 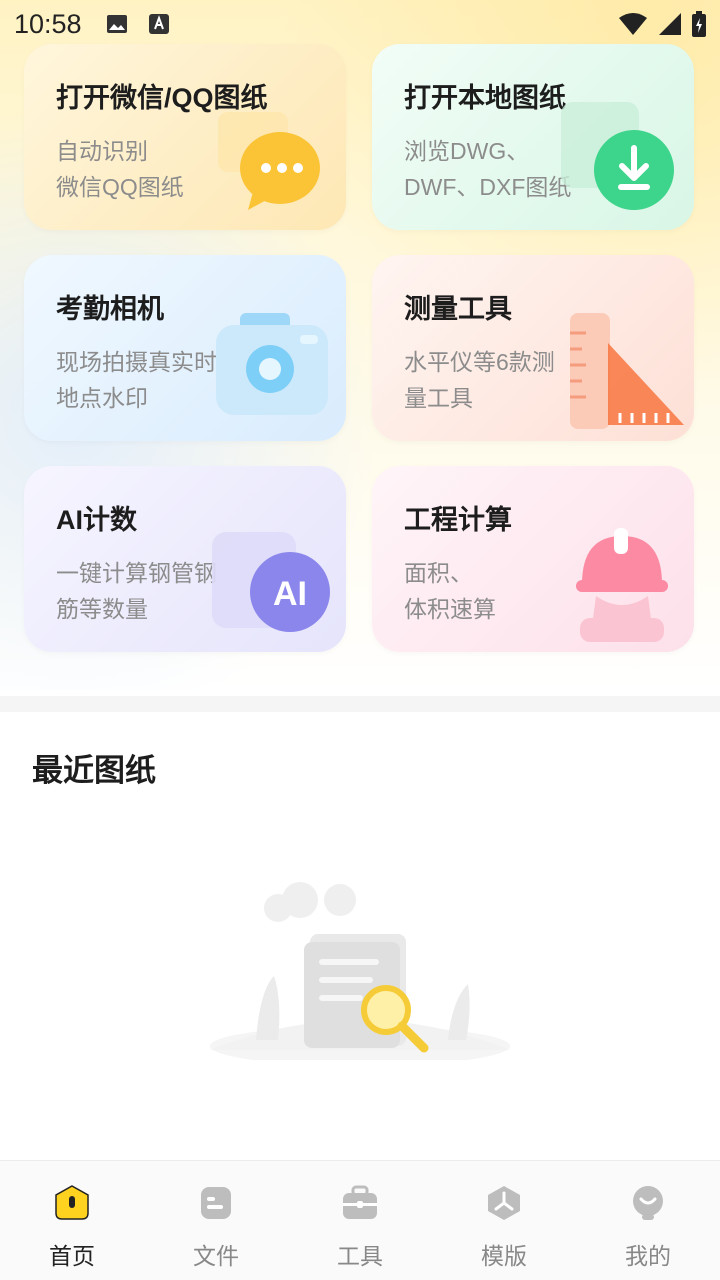 I want to click on file-icon, so click(x=216, y=1203).